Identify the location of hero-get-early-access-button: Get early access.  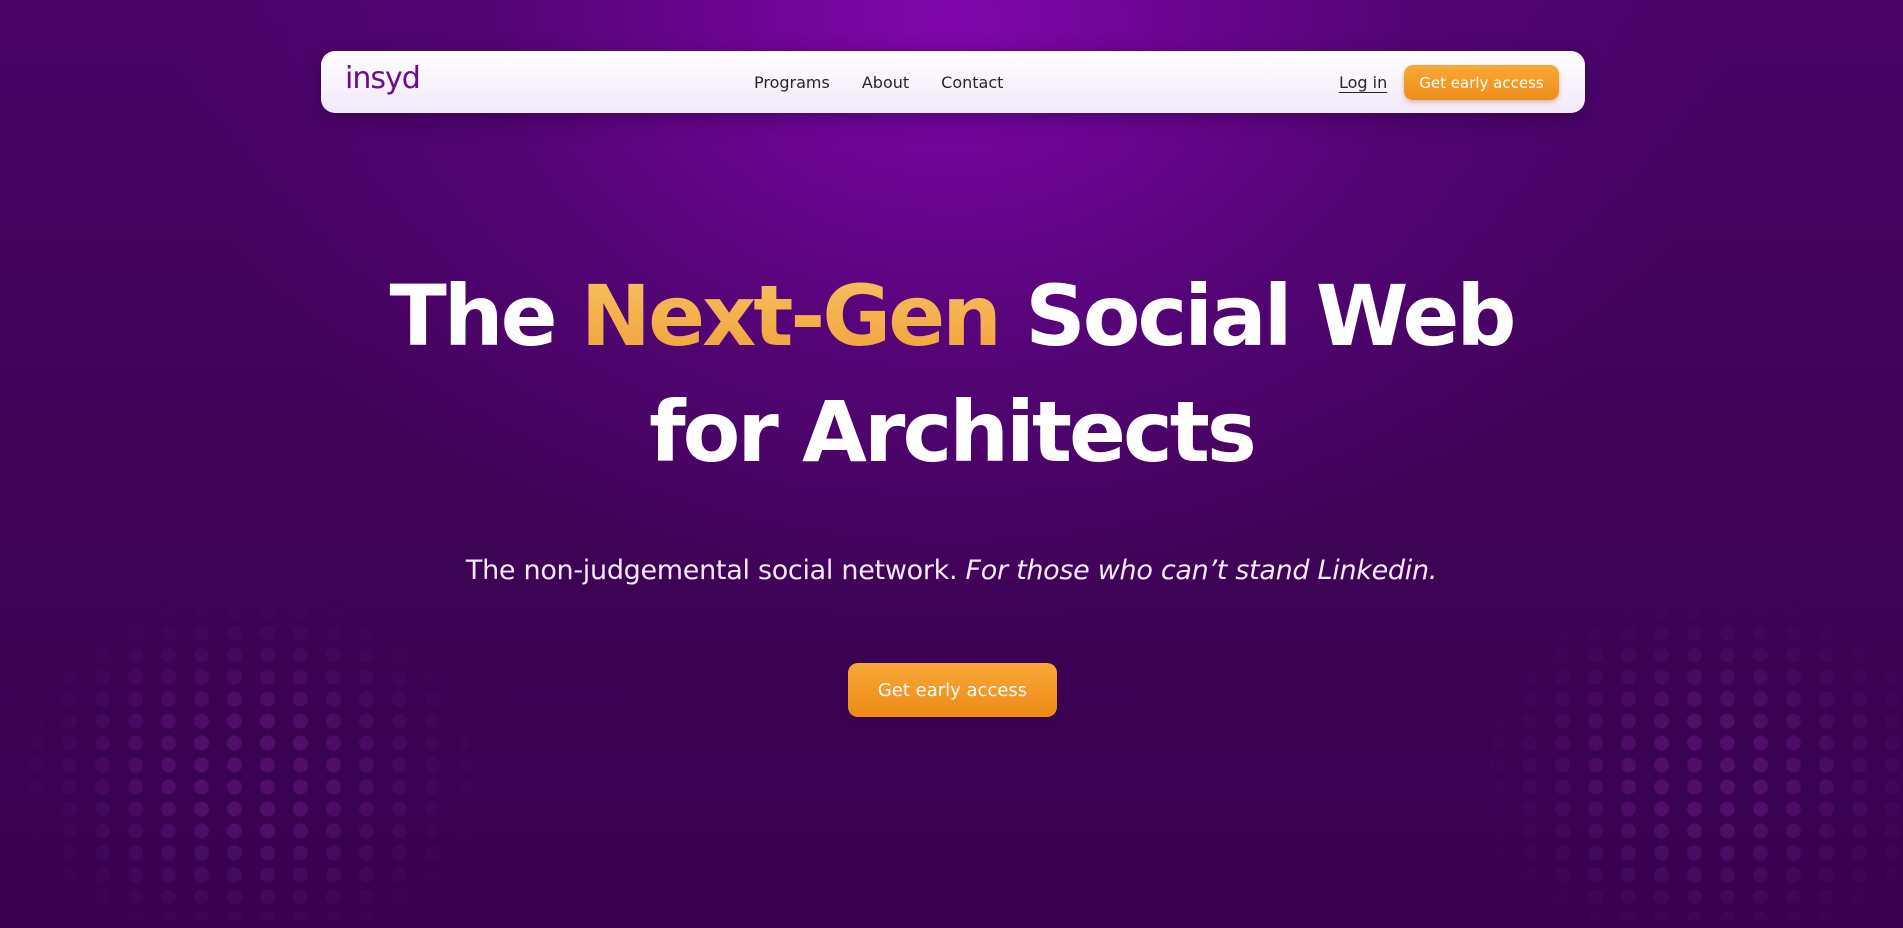
(952, 690).